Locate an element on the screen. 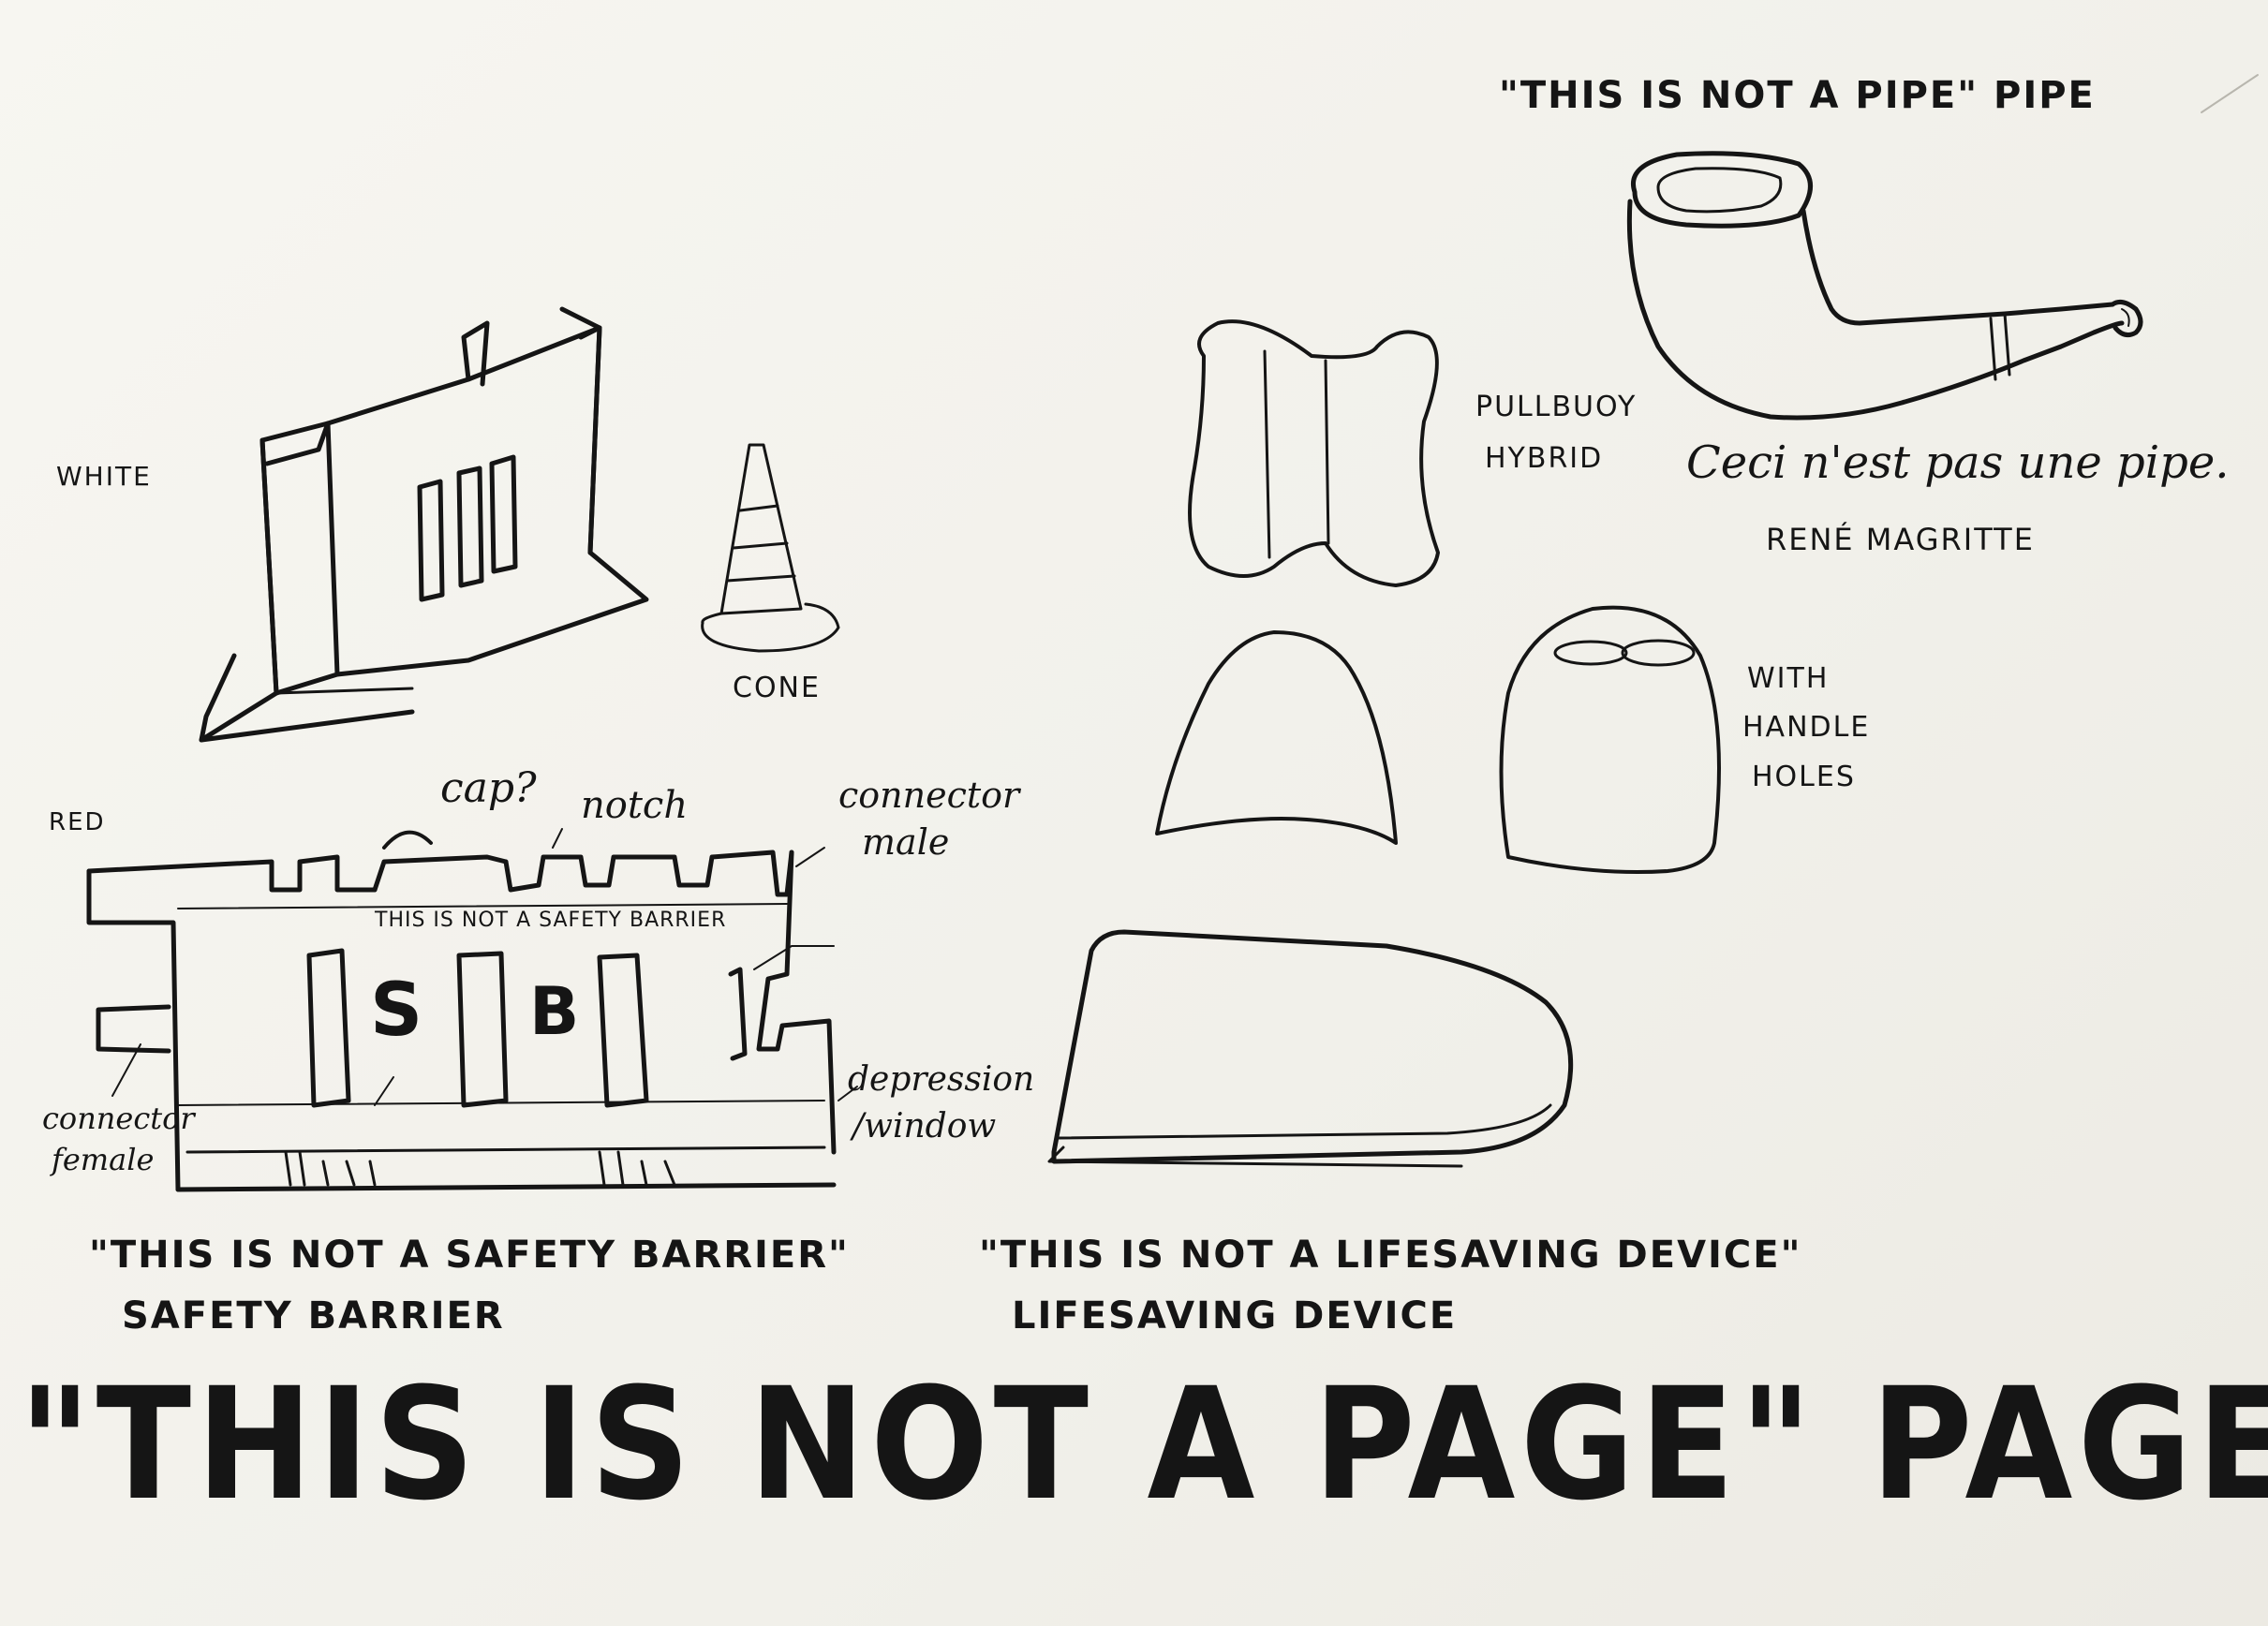 This screenshot has height=1626, width=2268. connector-male-annotation-line-2: male is located at coordinates (906, 842).